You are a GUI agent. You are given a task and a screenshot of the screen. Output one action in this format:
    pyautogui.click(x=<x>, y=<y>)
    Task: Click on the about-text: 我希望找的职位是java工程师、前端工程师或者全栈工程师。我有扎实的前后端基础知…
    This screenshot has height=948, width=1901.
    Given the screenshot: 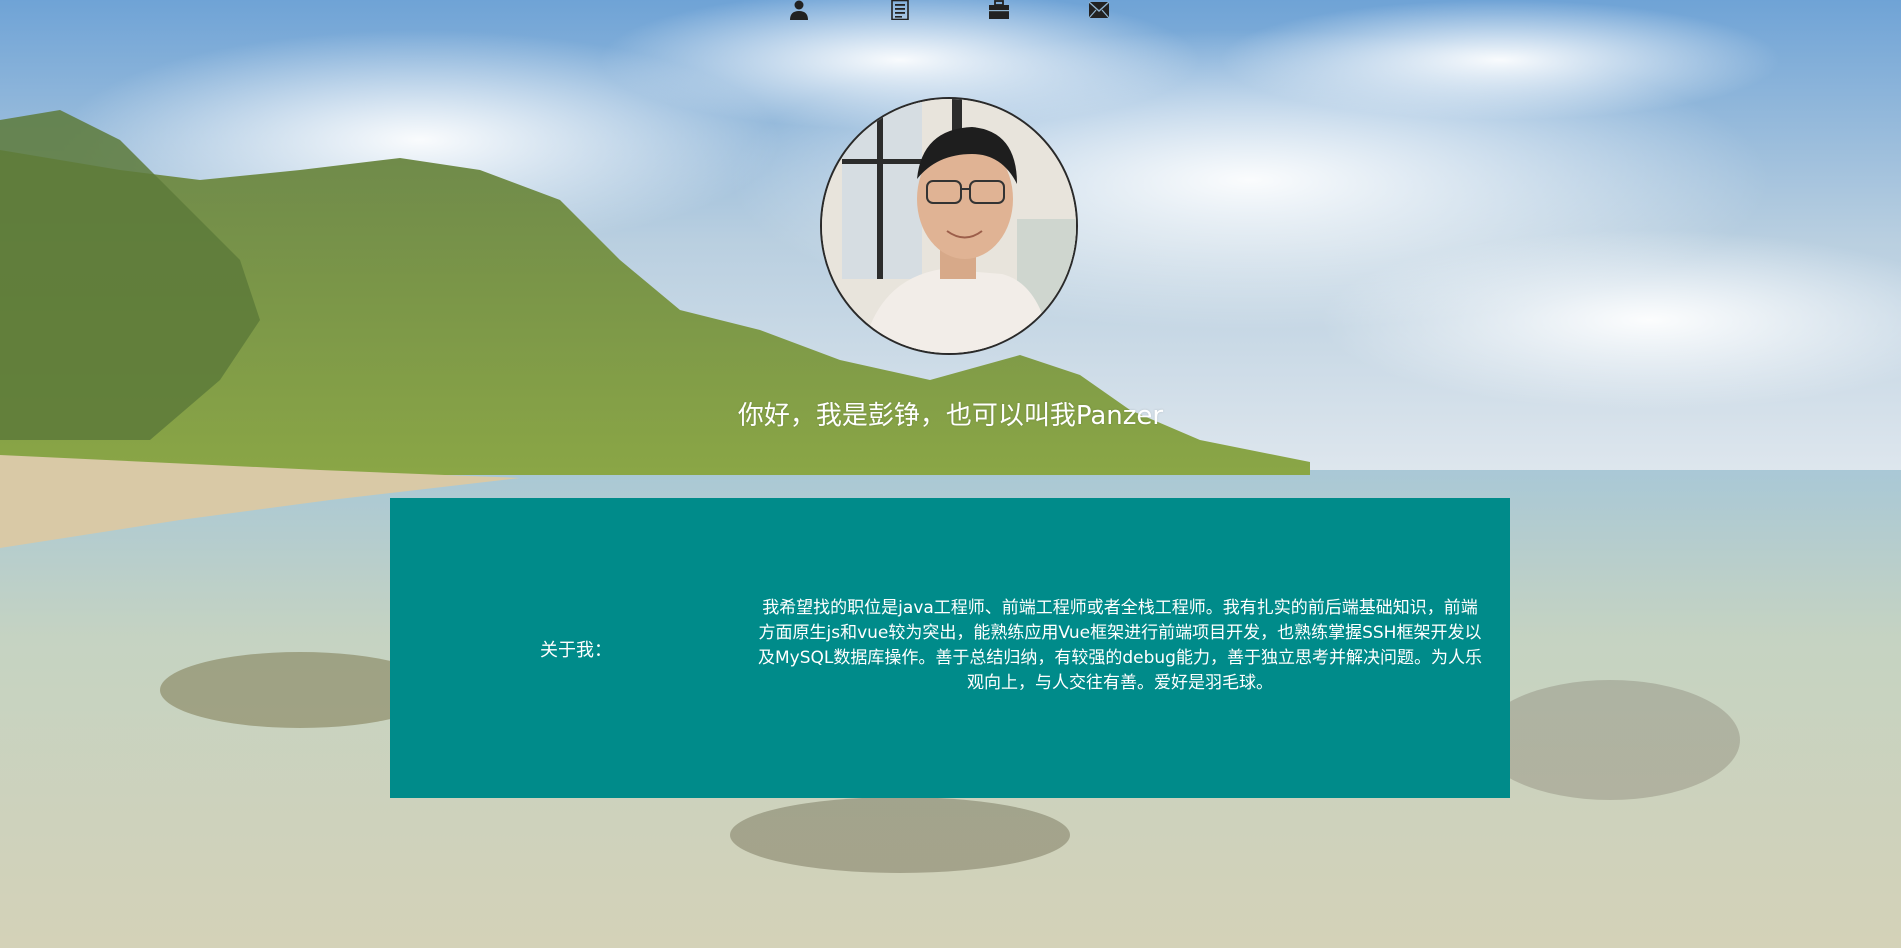 What is the action you would take?
    pyautogui.click(x=1120, y=645)
    